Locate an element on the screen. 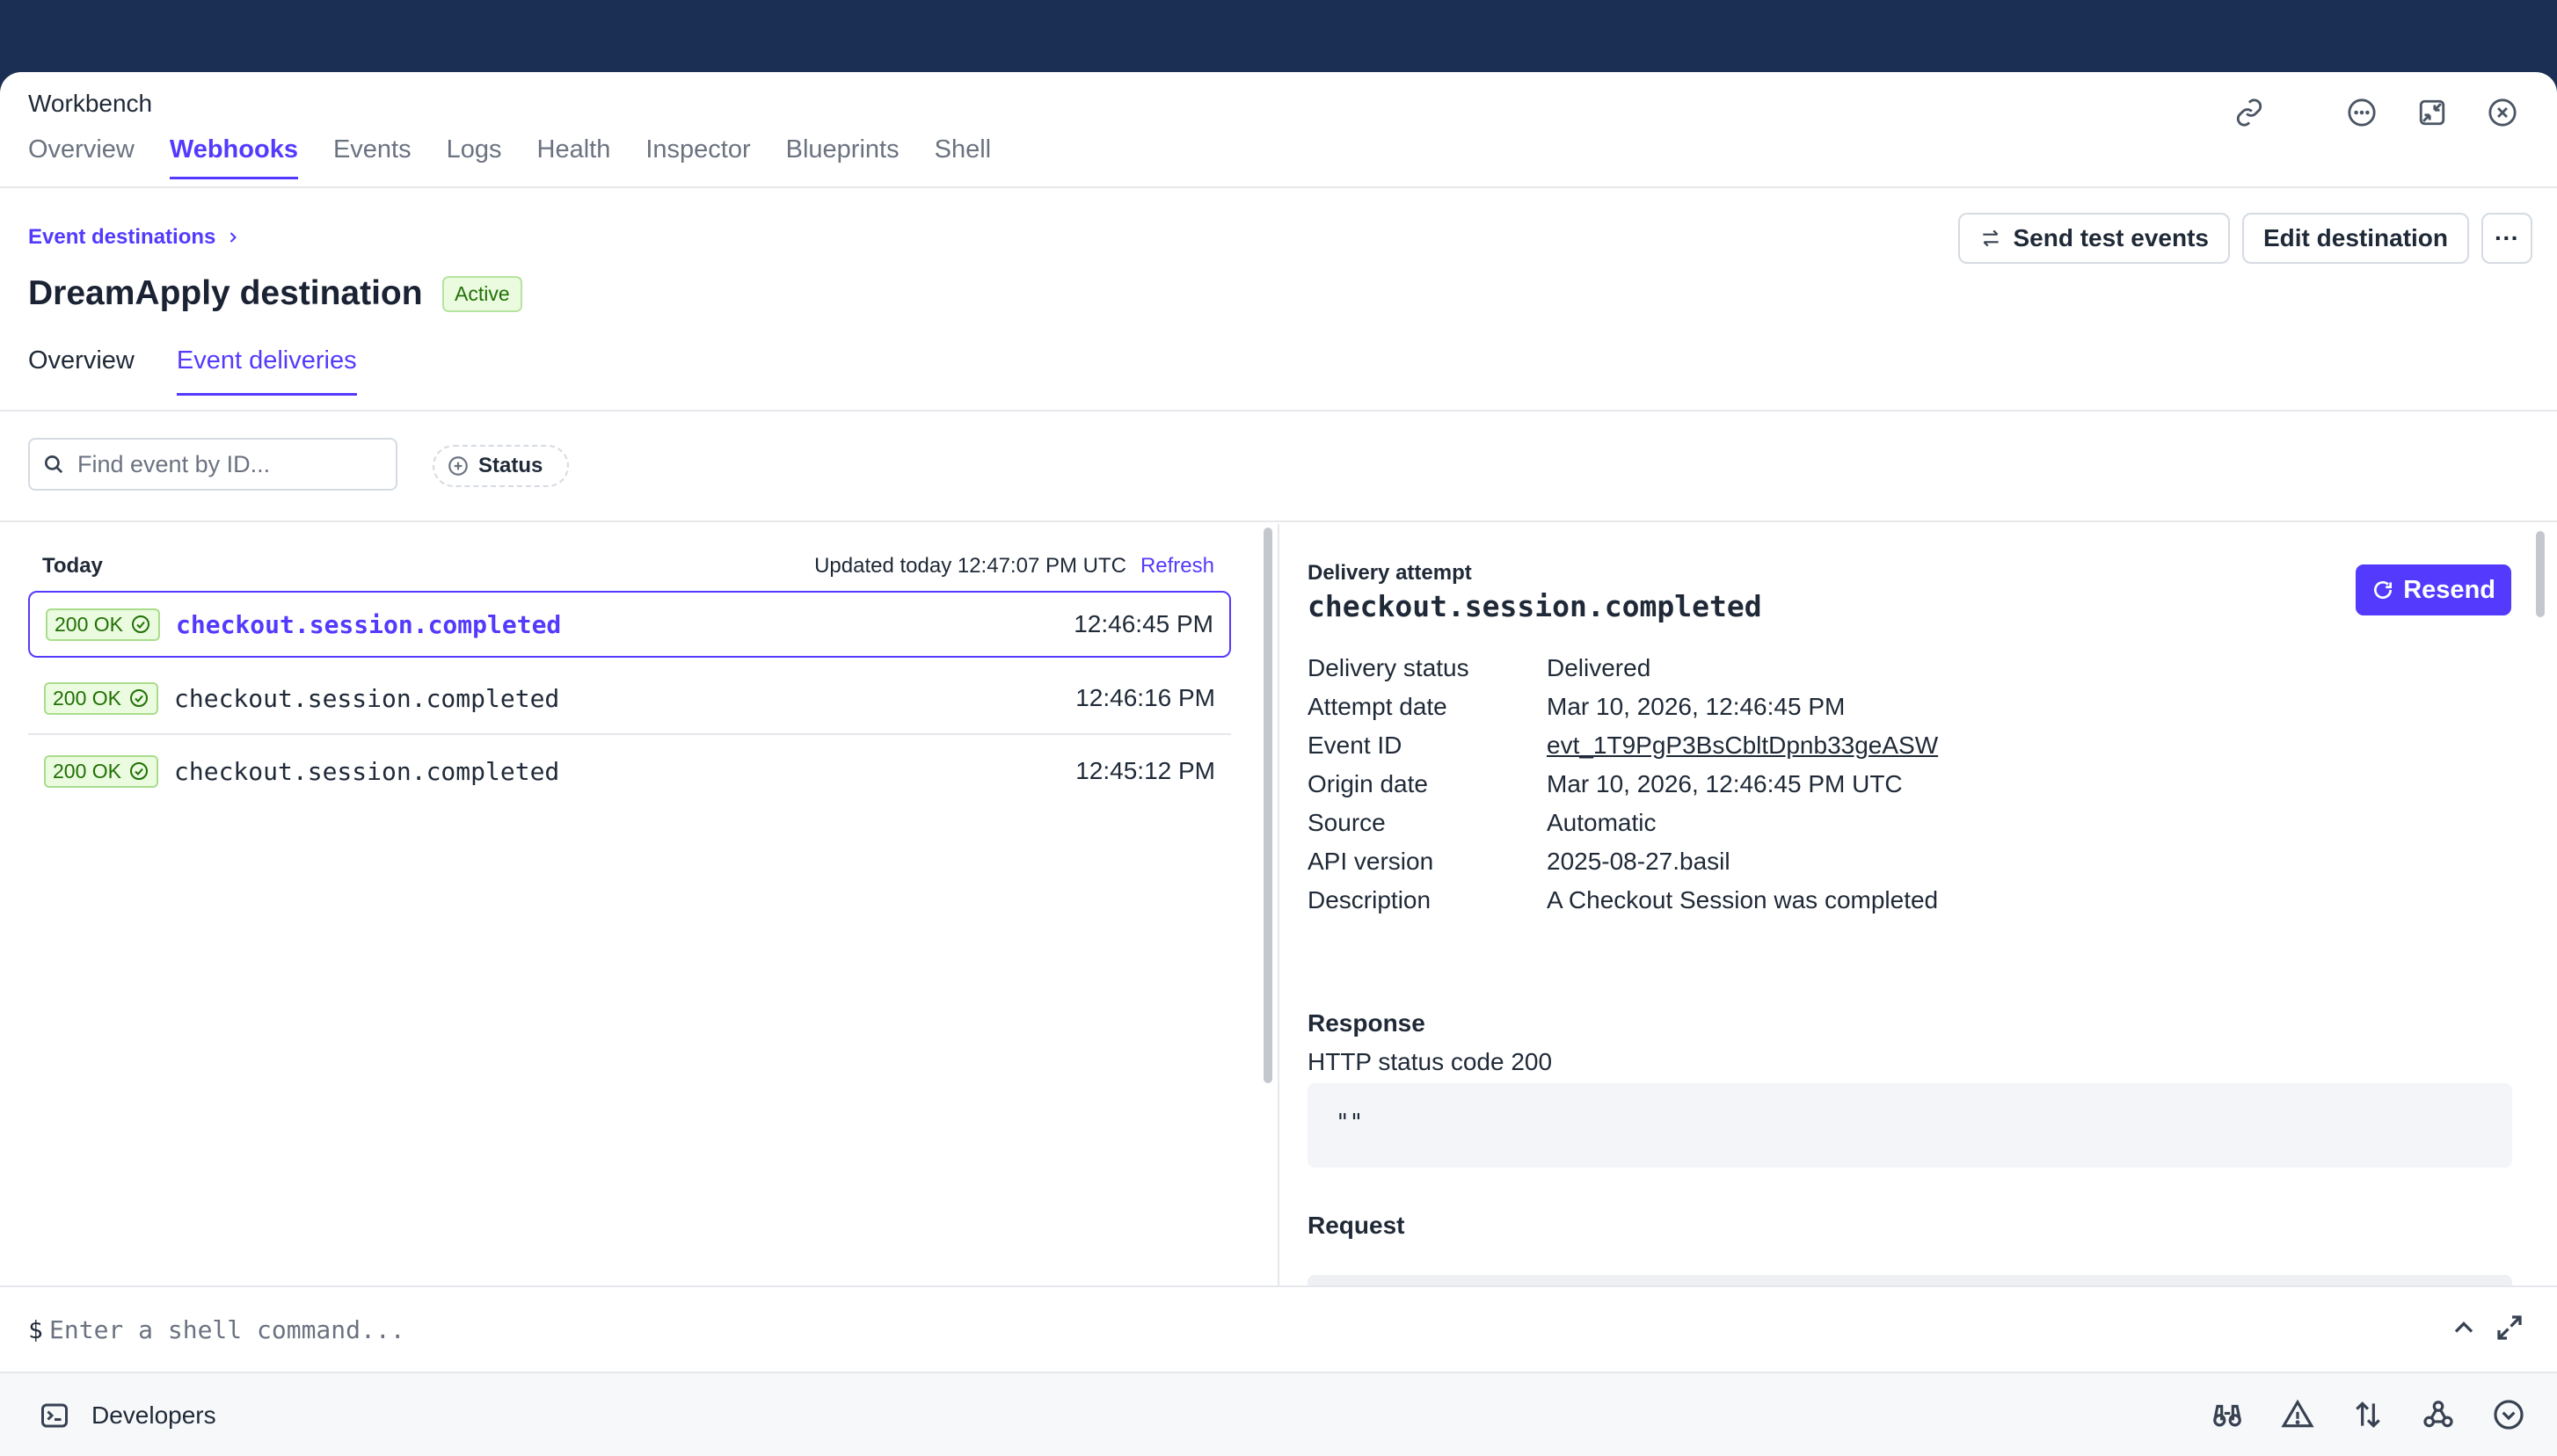 The image size is (2557, 1456). refresh-link: Refresh is located at coordinates (1177, 566).